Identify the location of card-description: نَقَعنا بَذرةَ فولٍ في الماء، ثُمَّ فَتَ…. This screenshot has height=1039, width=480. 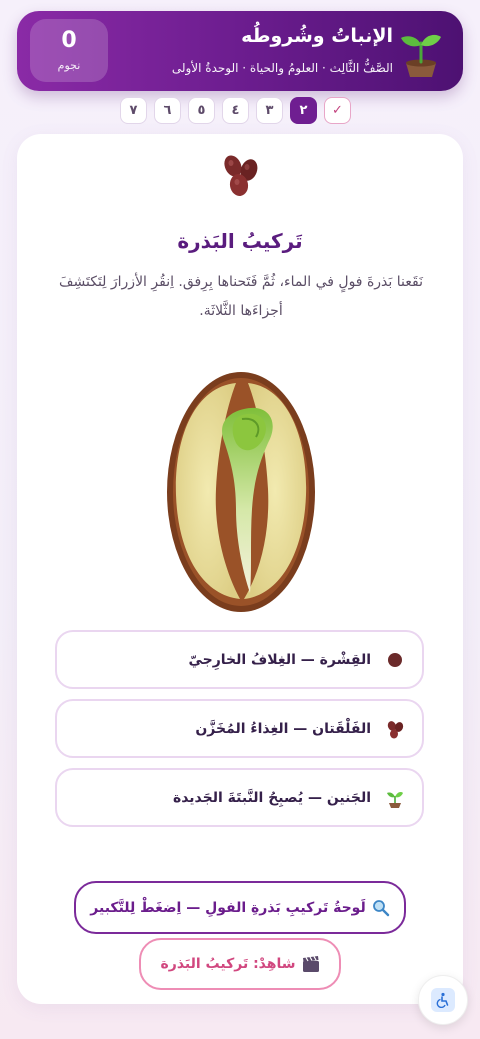
(241, 296).